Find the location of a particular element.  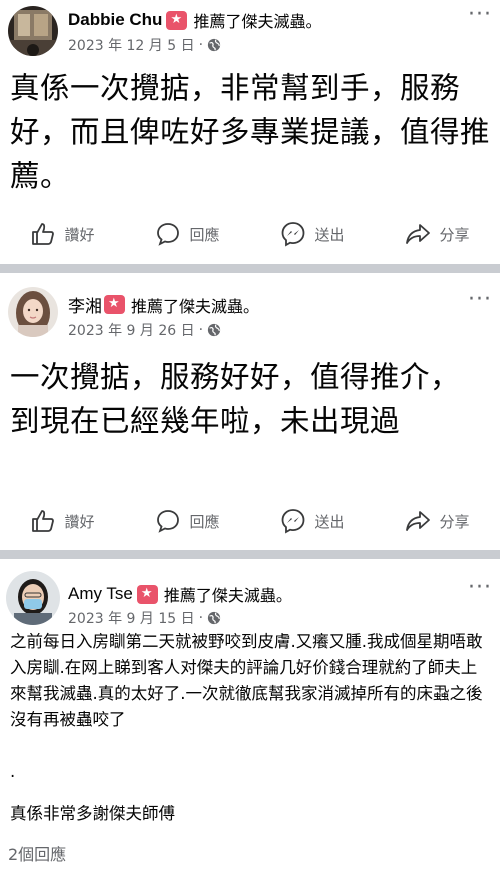

author-line: Dabbie Chu 推薦了傑夫滅蟲。 is located at coordinates (194, 20).